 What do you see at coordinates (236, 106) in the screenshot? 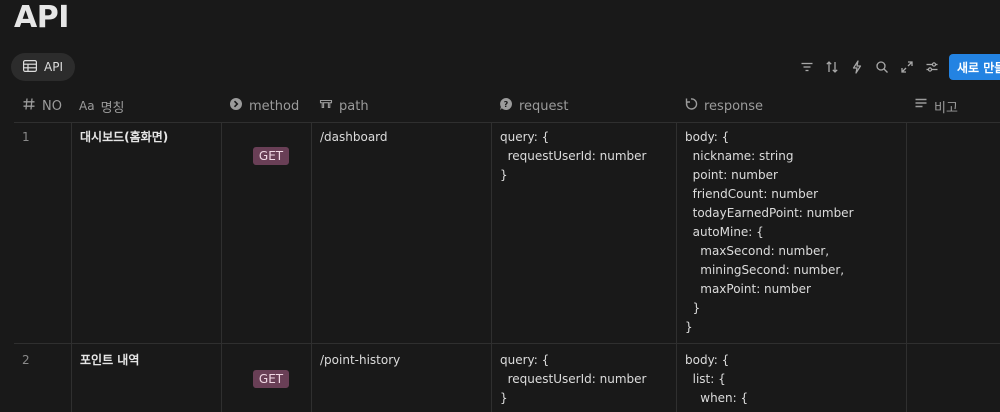
I see `select-icon` at bounding box center [236, 106].